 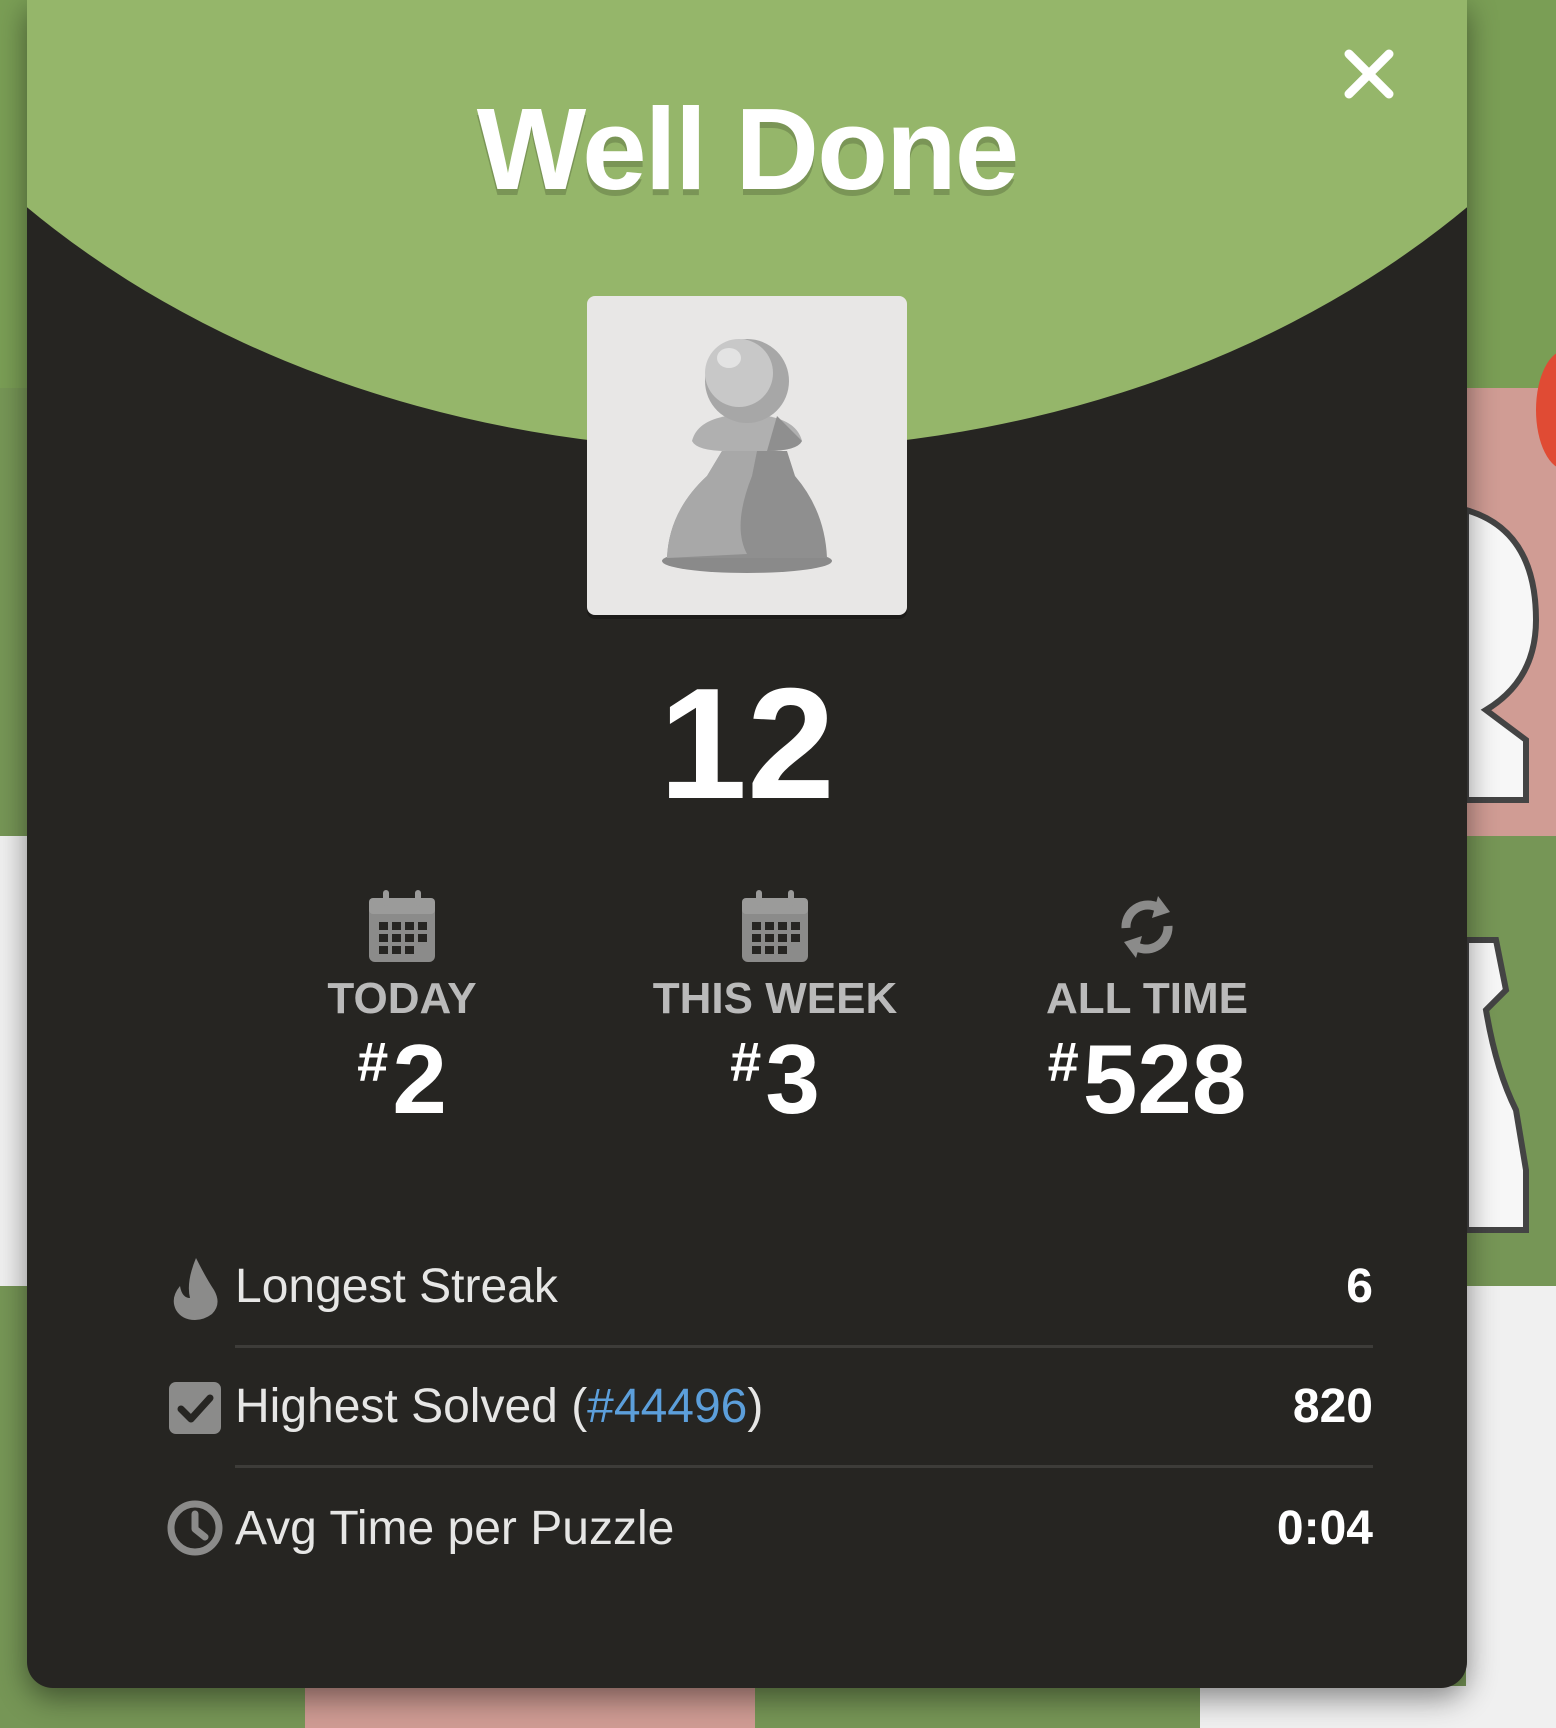 I want to click on pawn-icon, so click(x=747, y=456).